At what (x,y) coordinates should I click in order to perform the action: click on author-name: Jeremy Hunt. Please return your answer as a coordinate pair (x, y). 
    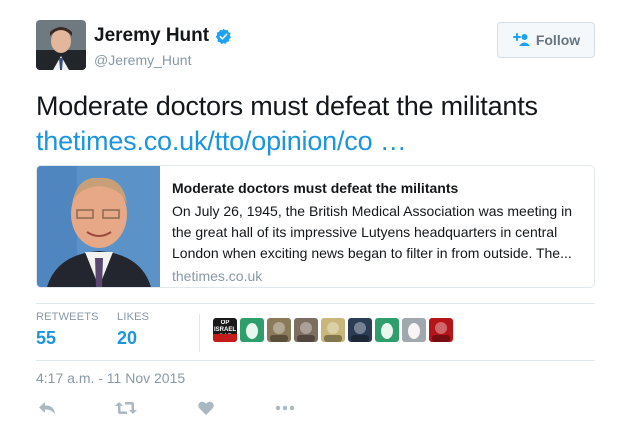
    Looking at the image, I should click on (163, 36).